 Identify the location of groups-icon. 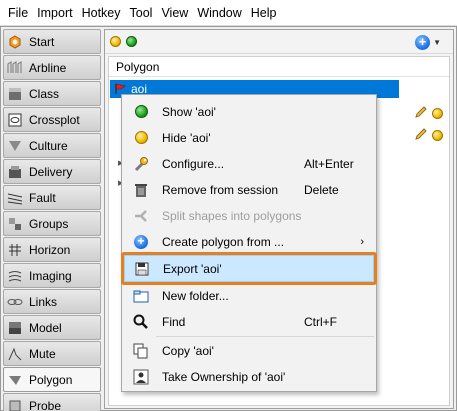
(15, 224).